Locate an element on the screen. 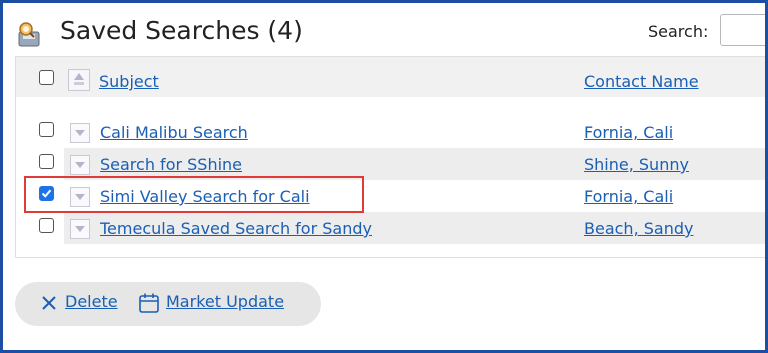 This screenshot has height=353, width=768. sort-up-icon is located at coordinates (79, 80).